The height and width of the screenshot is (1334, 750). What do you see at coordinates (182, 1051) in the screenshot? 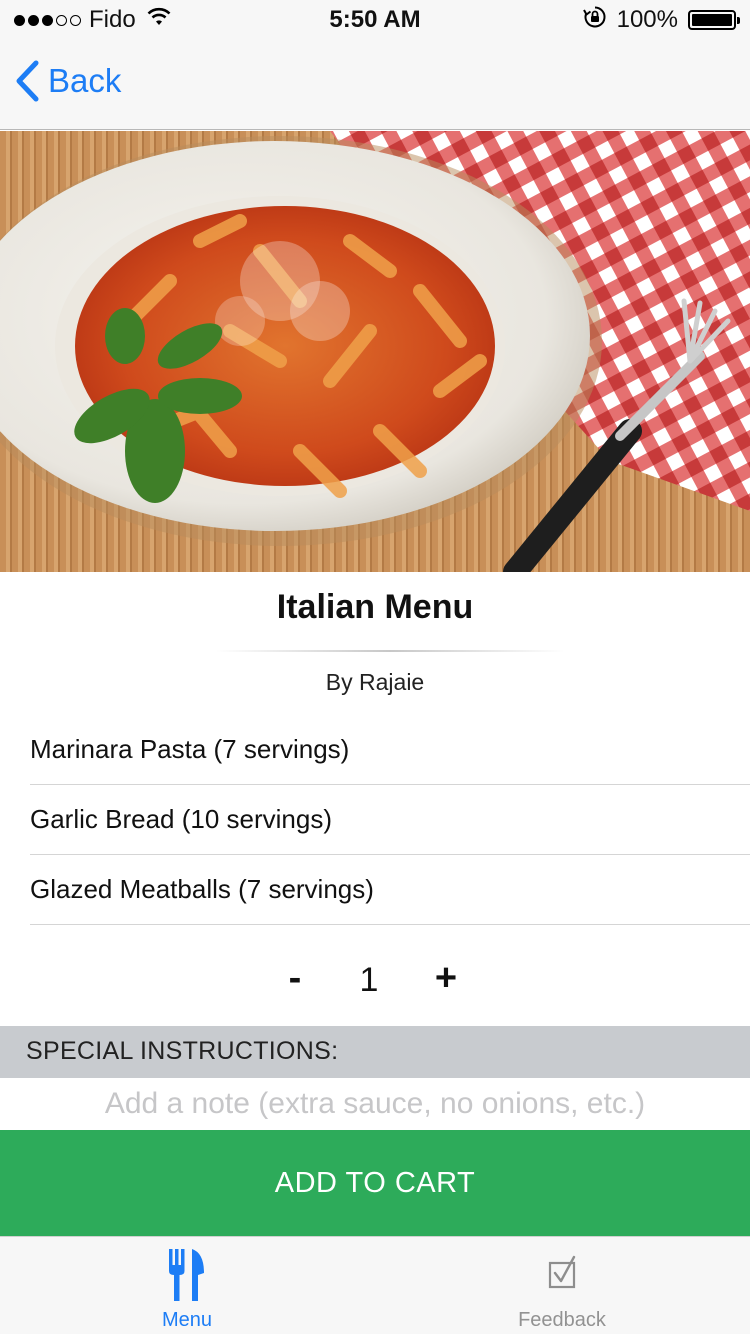
I see `special-instructions-label: SPECIAL INSTRUCTIONS:` at bounding box center [182, 1051].